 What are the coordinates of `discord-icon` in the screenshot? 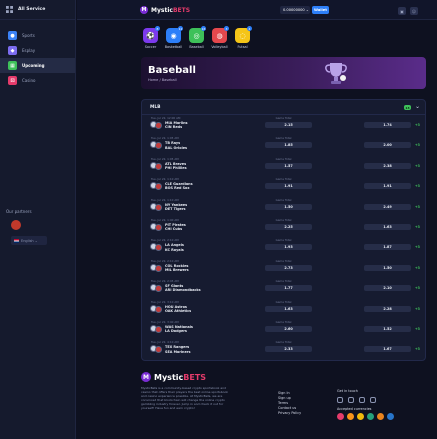 It's located at (362, 400).